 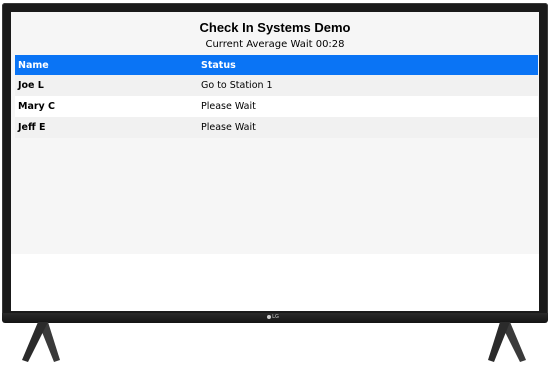 What do you see at coordinates (41, 342) in the screenshot?
I see `tv-stand-left-leg` at bounding box center [41, 342].